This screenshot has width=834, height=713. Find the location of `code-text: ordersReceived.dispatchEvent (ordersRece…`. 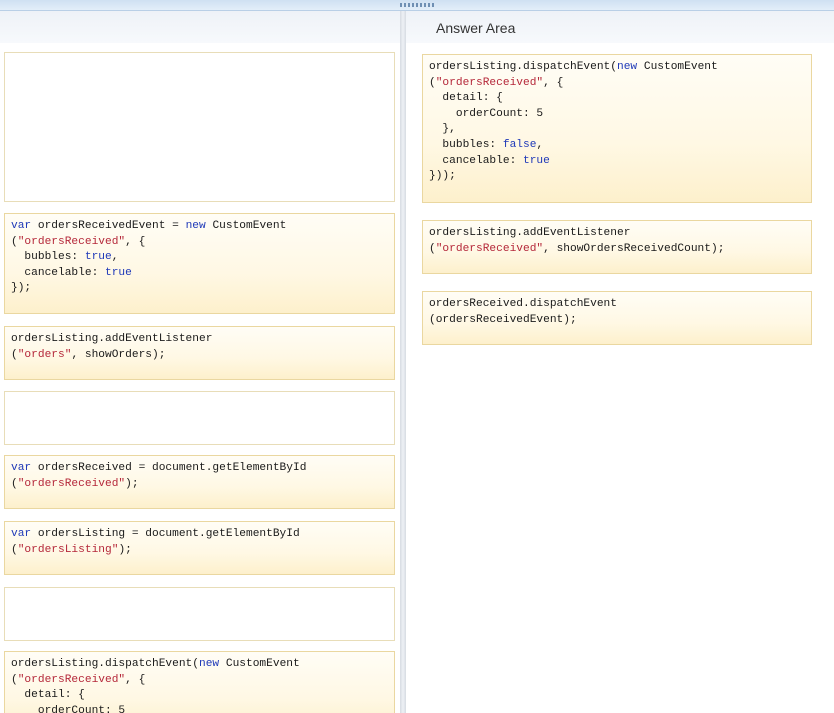

code-text: ordersReceived.dispatchEvent (ordersRece… is located at coordinates (617, 312).